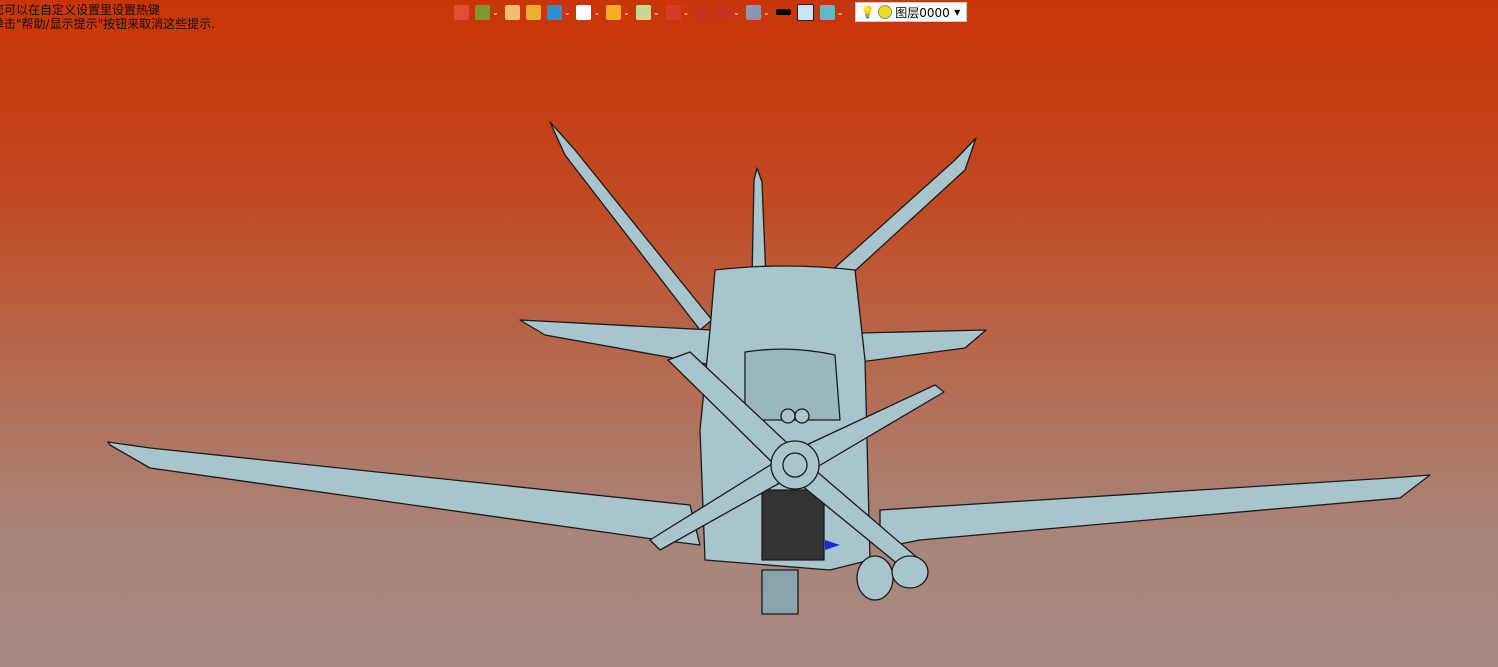  I want to click on wing-left, so click(404, 493).